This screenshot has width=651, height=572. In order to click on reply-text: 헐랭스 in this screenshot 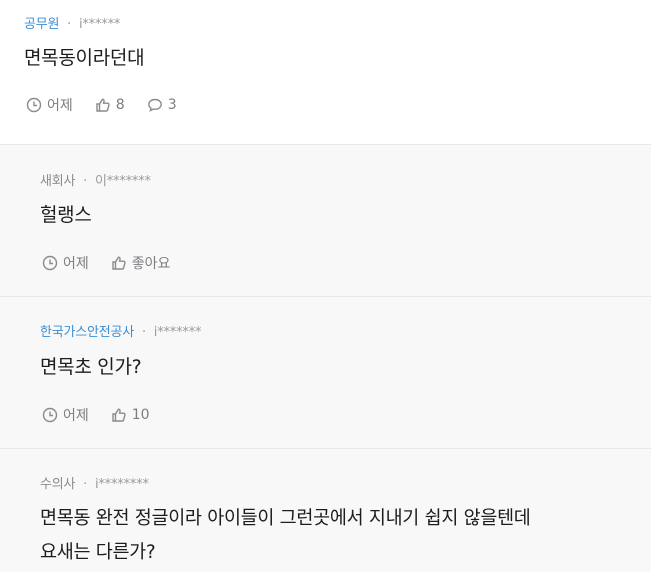, I will do `click(66, 215)`.